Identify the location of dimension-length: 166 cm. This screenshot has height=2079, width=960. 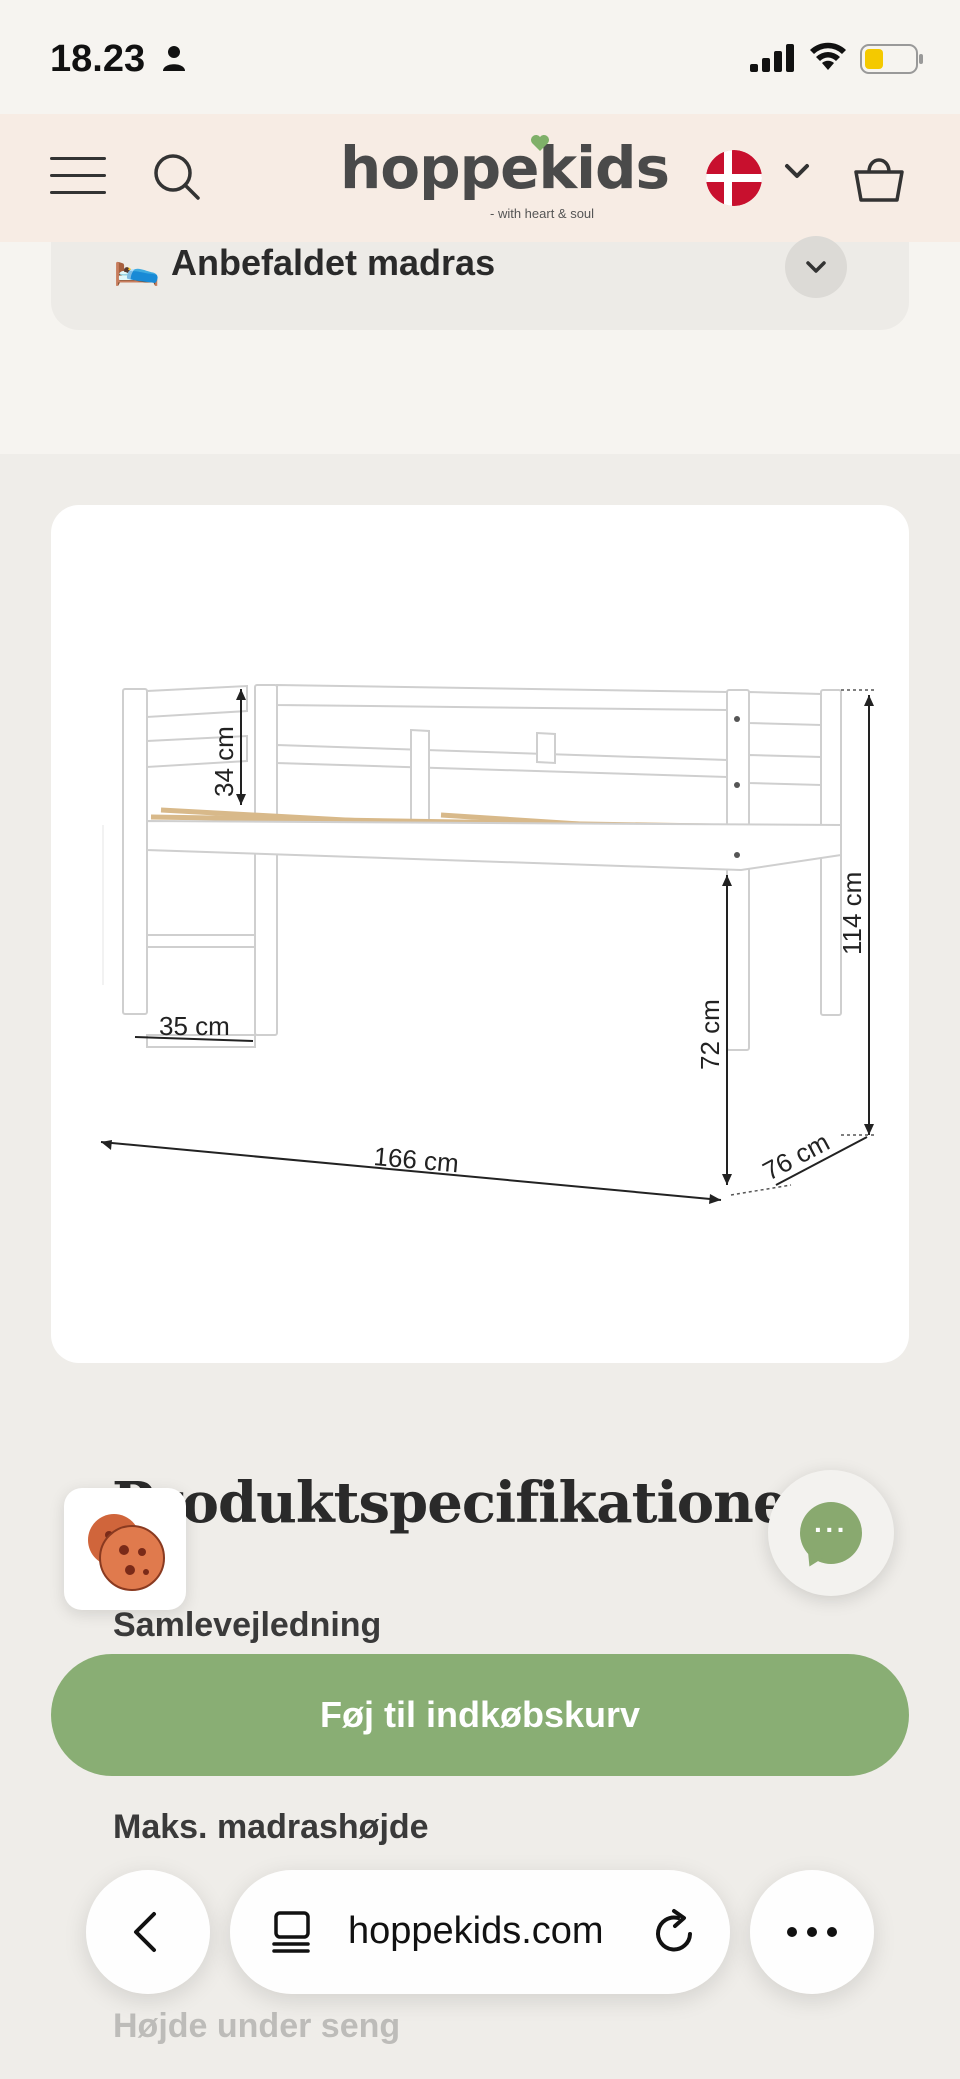
(416, 1159).